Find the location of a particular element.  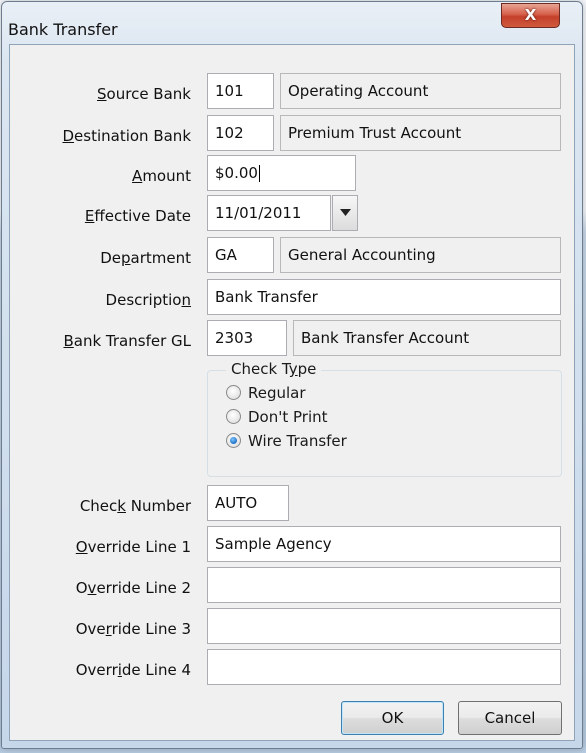

description-input: Bank Transfer is located at coordinates (384, 297).